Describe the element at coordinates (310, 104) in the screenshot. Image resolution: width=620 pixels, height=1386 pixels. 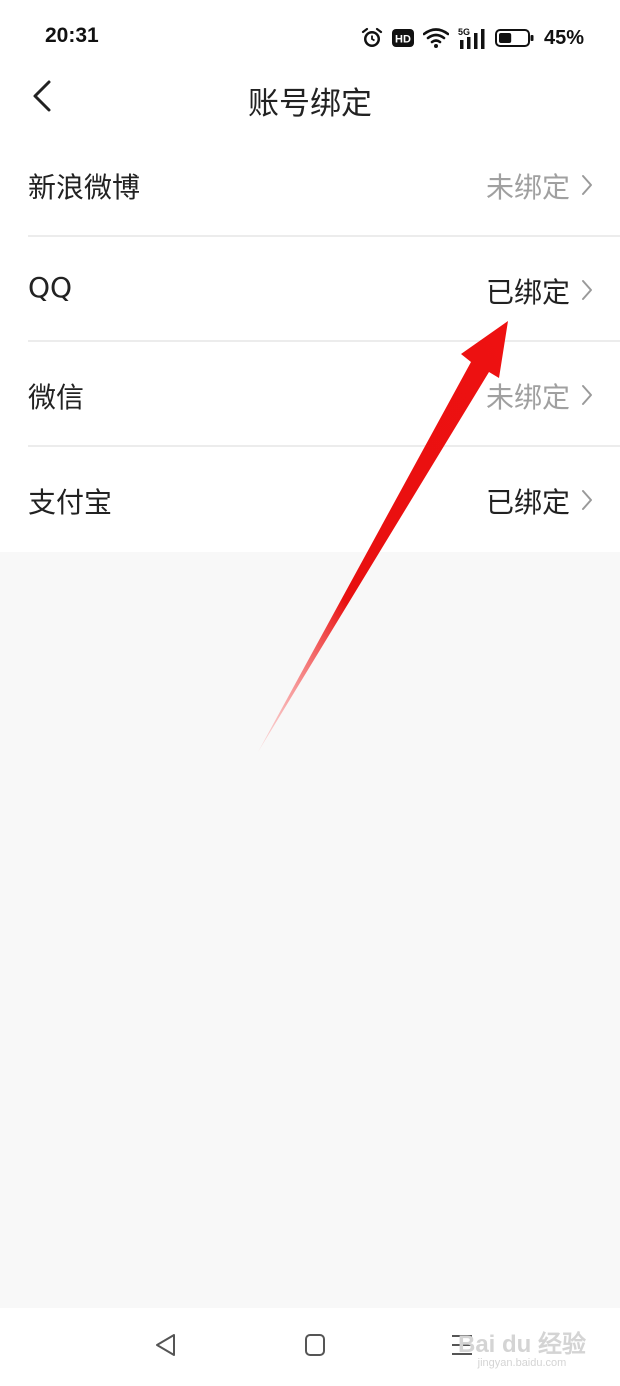
I see `page-title: 账号绑定` at that location.